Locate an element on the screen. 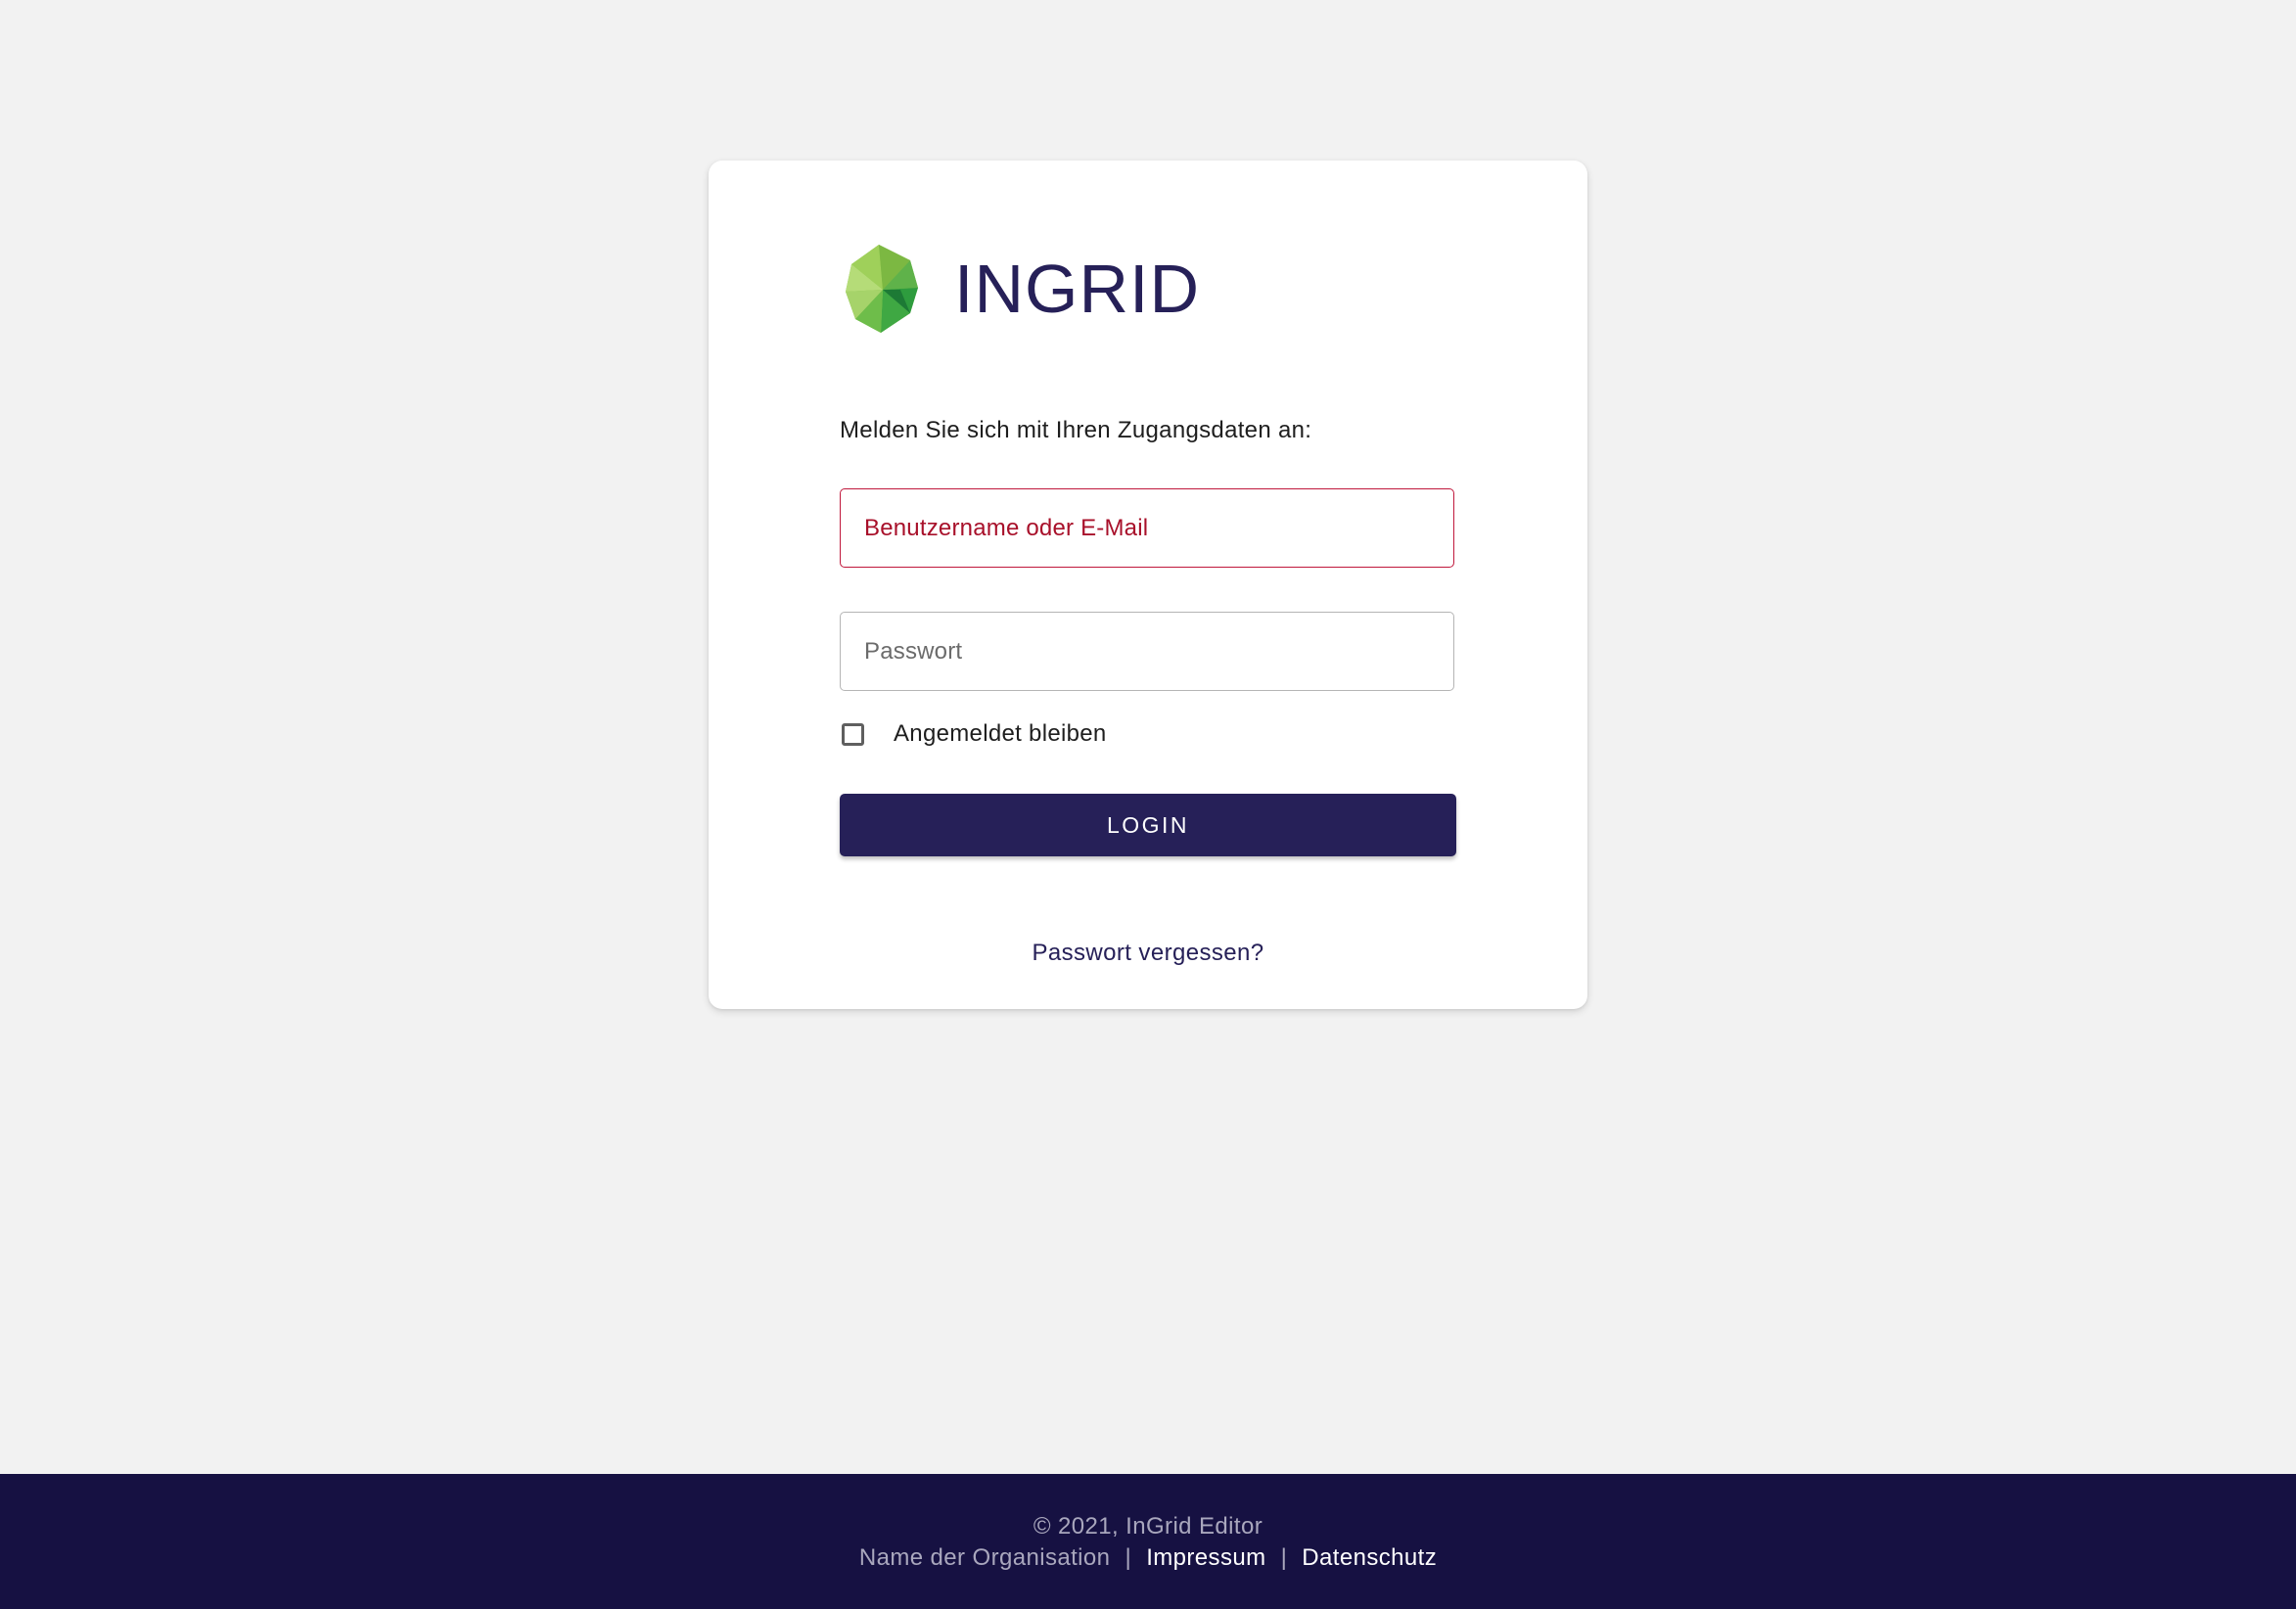 The image size is (2296, 1609). password-field is located at coordinates (1147, 652).